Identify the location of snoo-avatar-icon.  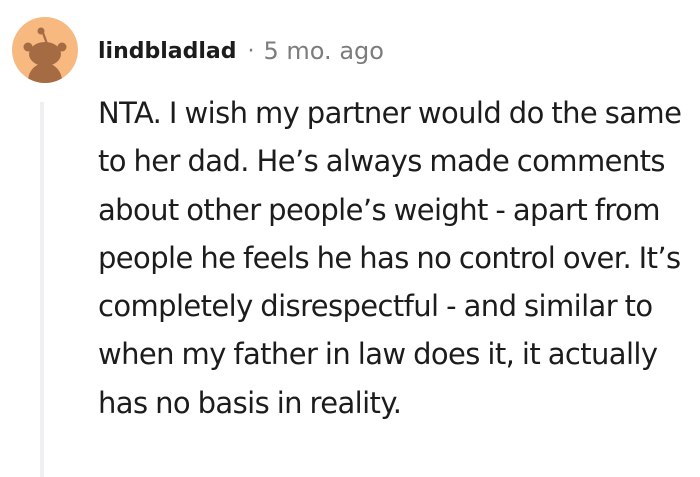
(45, 50).